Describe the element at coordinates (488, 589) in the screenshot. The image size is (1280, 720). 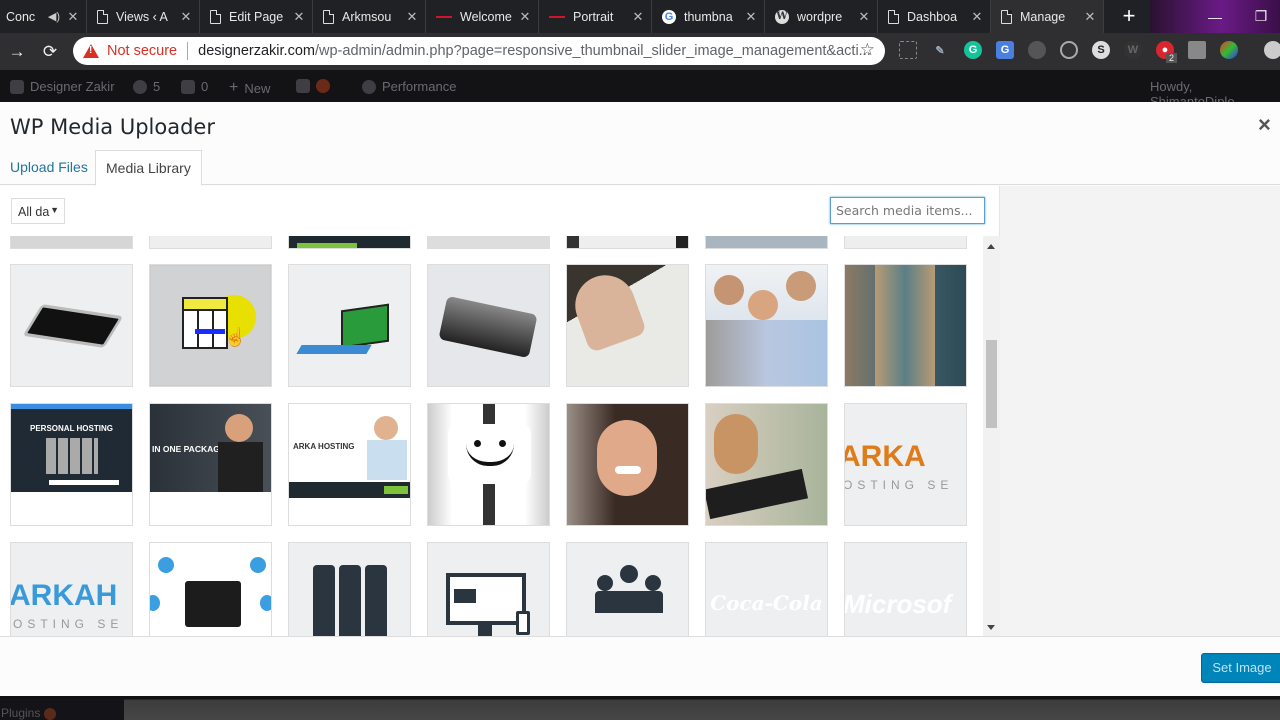
I see `media-item-desktop-mobile` at that location.